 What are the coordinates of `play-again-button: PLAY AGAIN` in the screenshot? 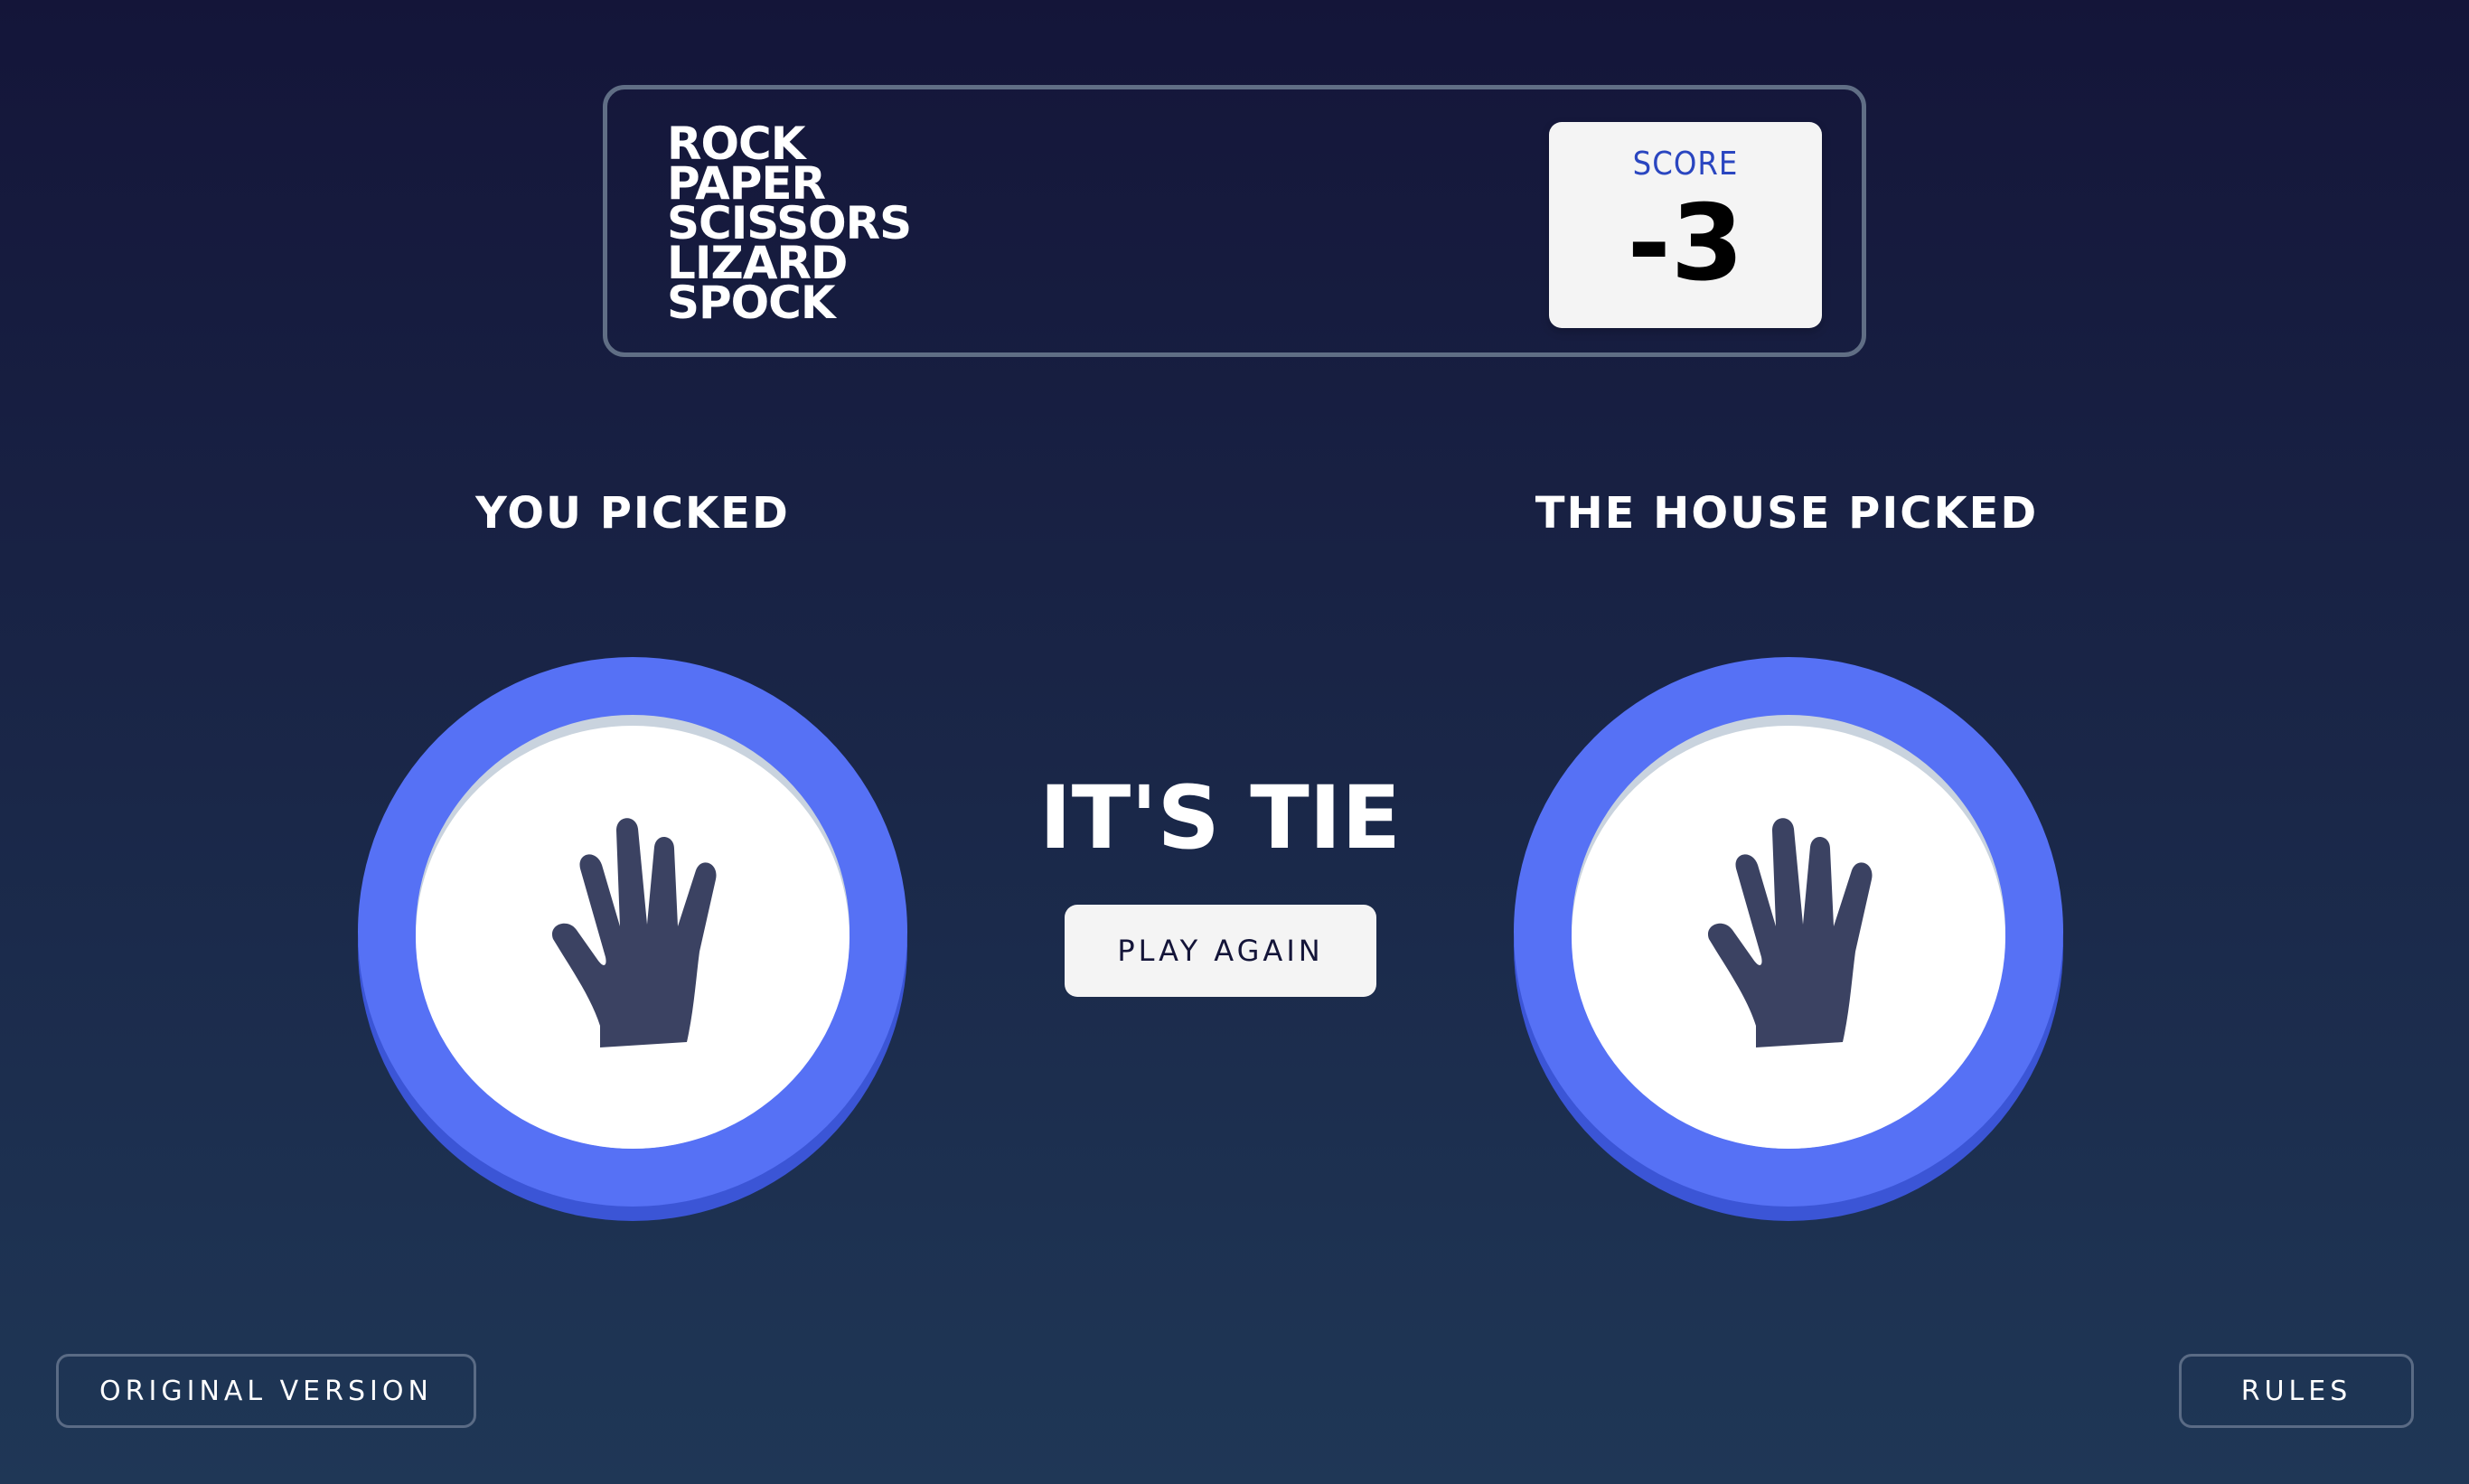 It's located at (1220, 951).